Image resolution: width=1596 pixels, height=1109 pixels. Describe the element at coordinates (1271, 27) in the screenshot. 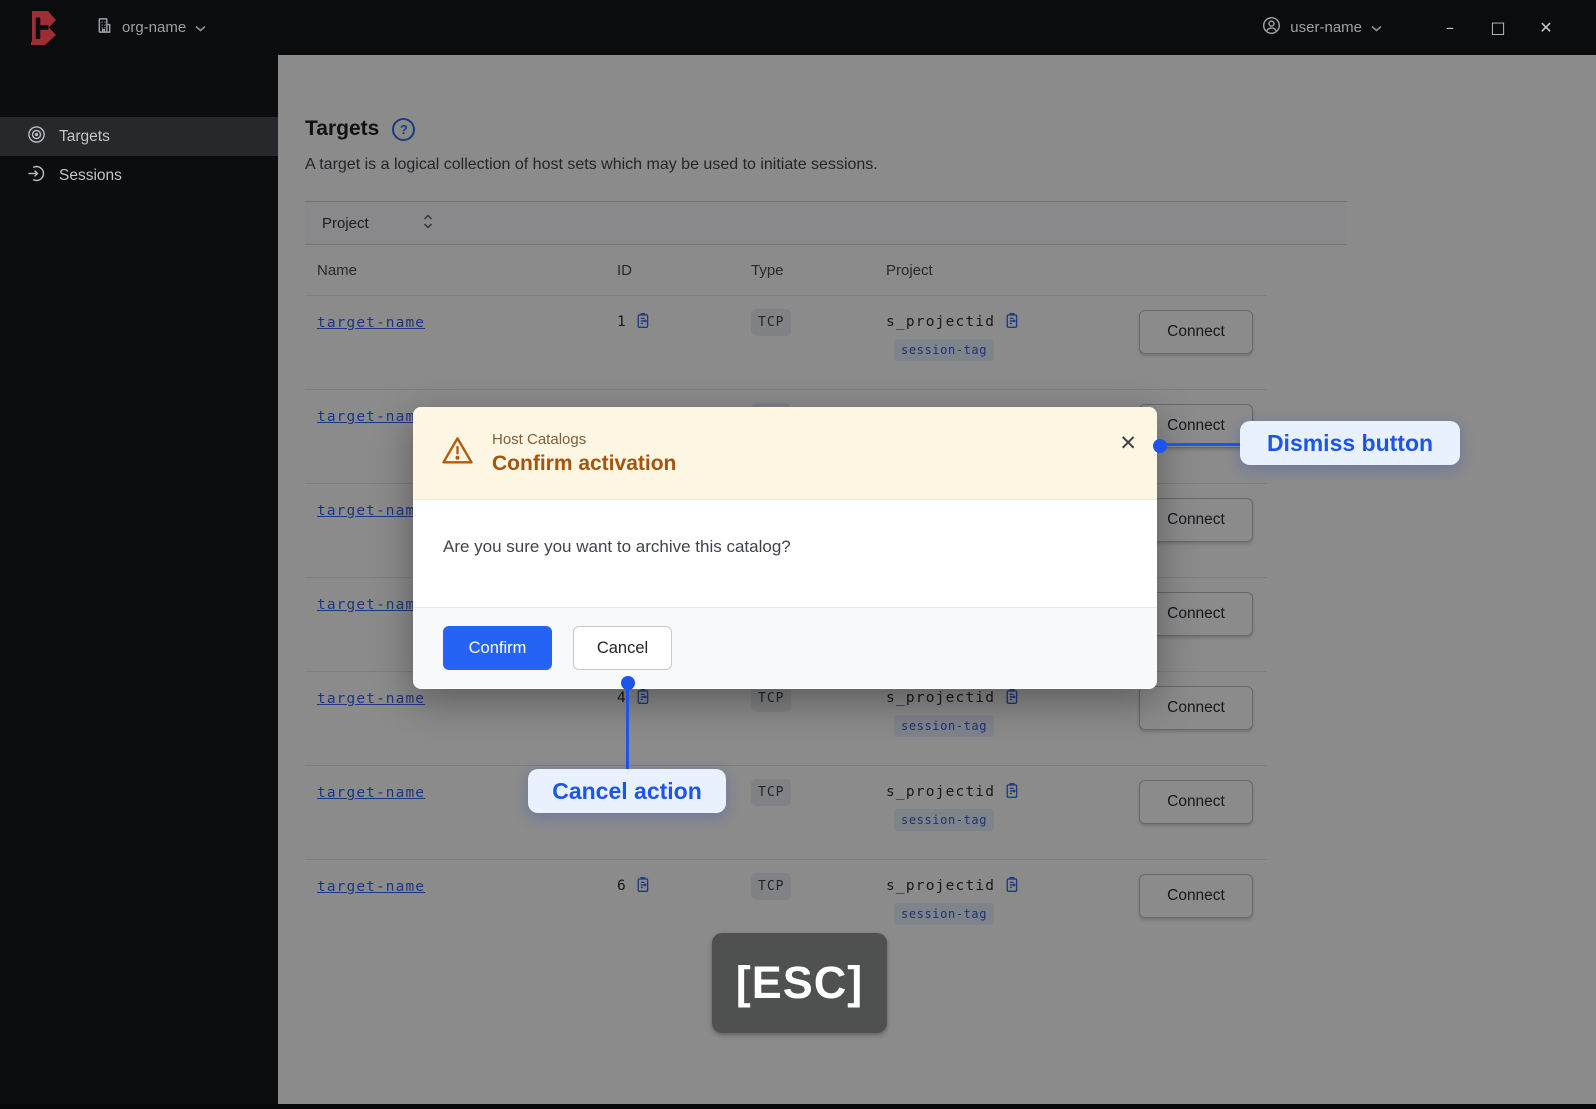

I see `user-avatar-icon` at that location.